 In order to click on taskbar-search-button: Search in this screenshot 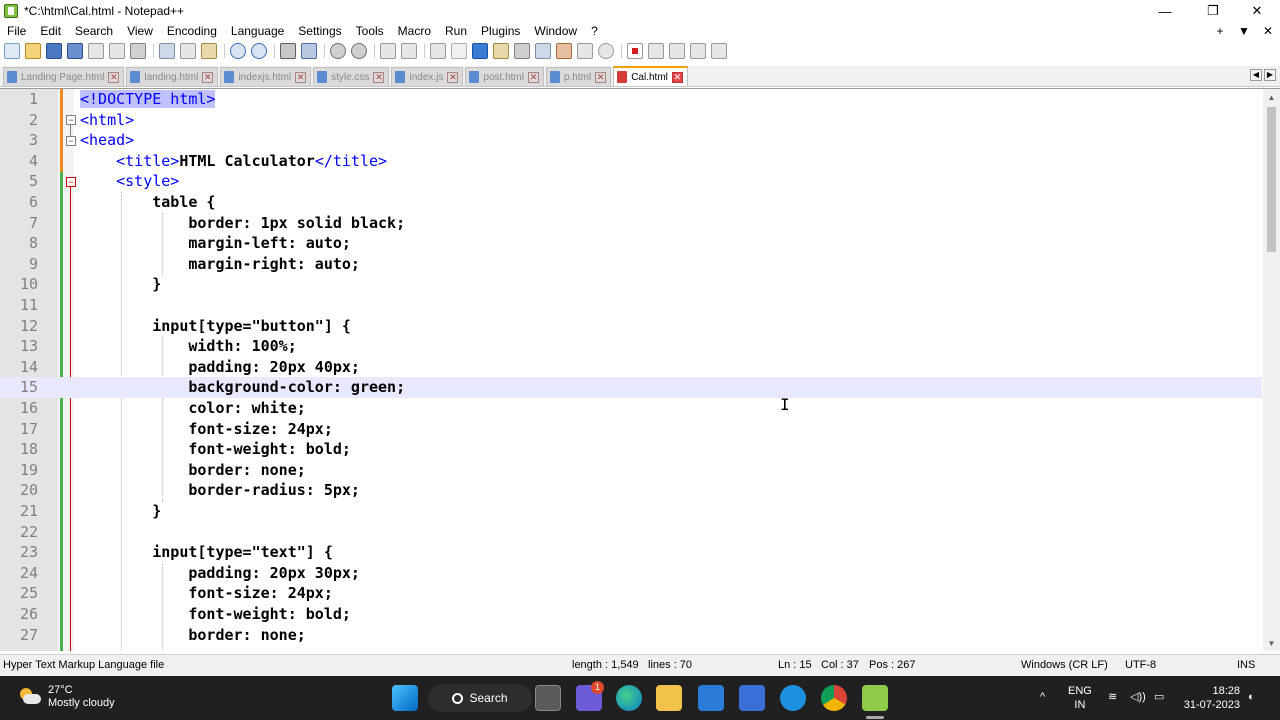, I will do `click(480, 698)`.